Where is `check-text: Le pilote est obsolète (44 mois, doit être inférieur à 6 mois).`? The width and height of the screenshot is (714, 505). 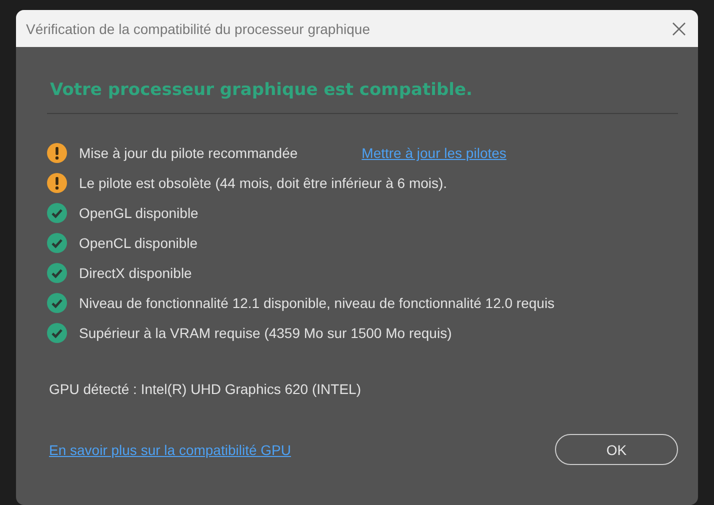
check-text: Le pilote est obsolète (44 mois, doit être inférieur à 6 mois). is located at coordinates (263, 183).